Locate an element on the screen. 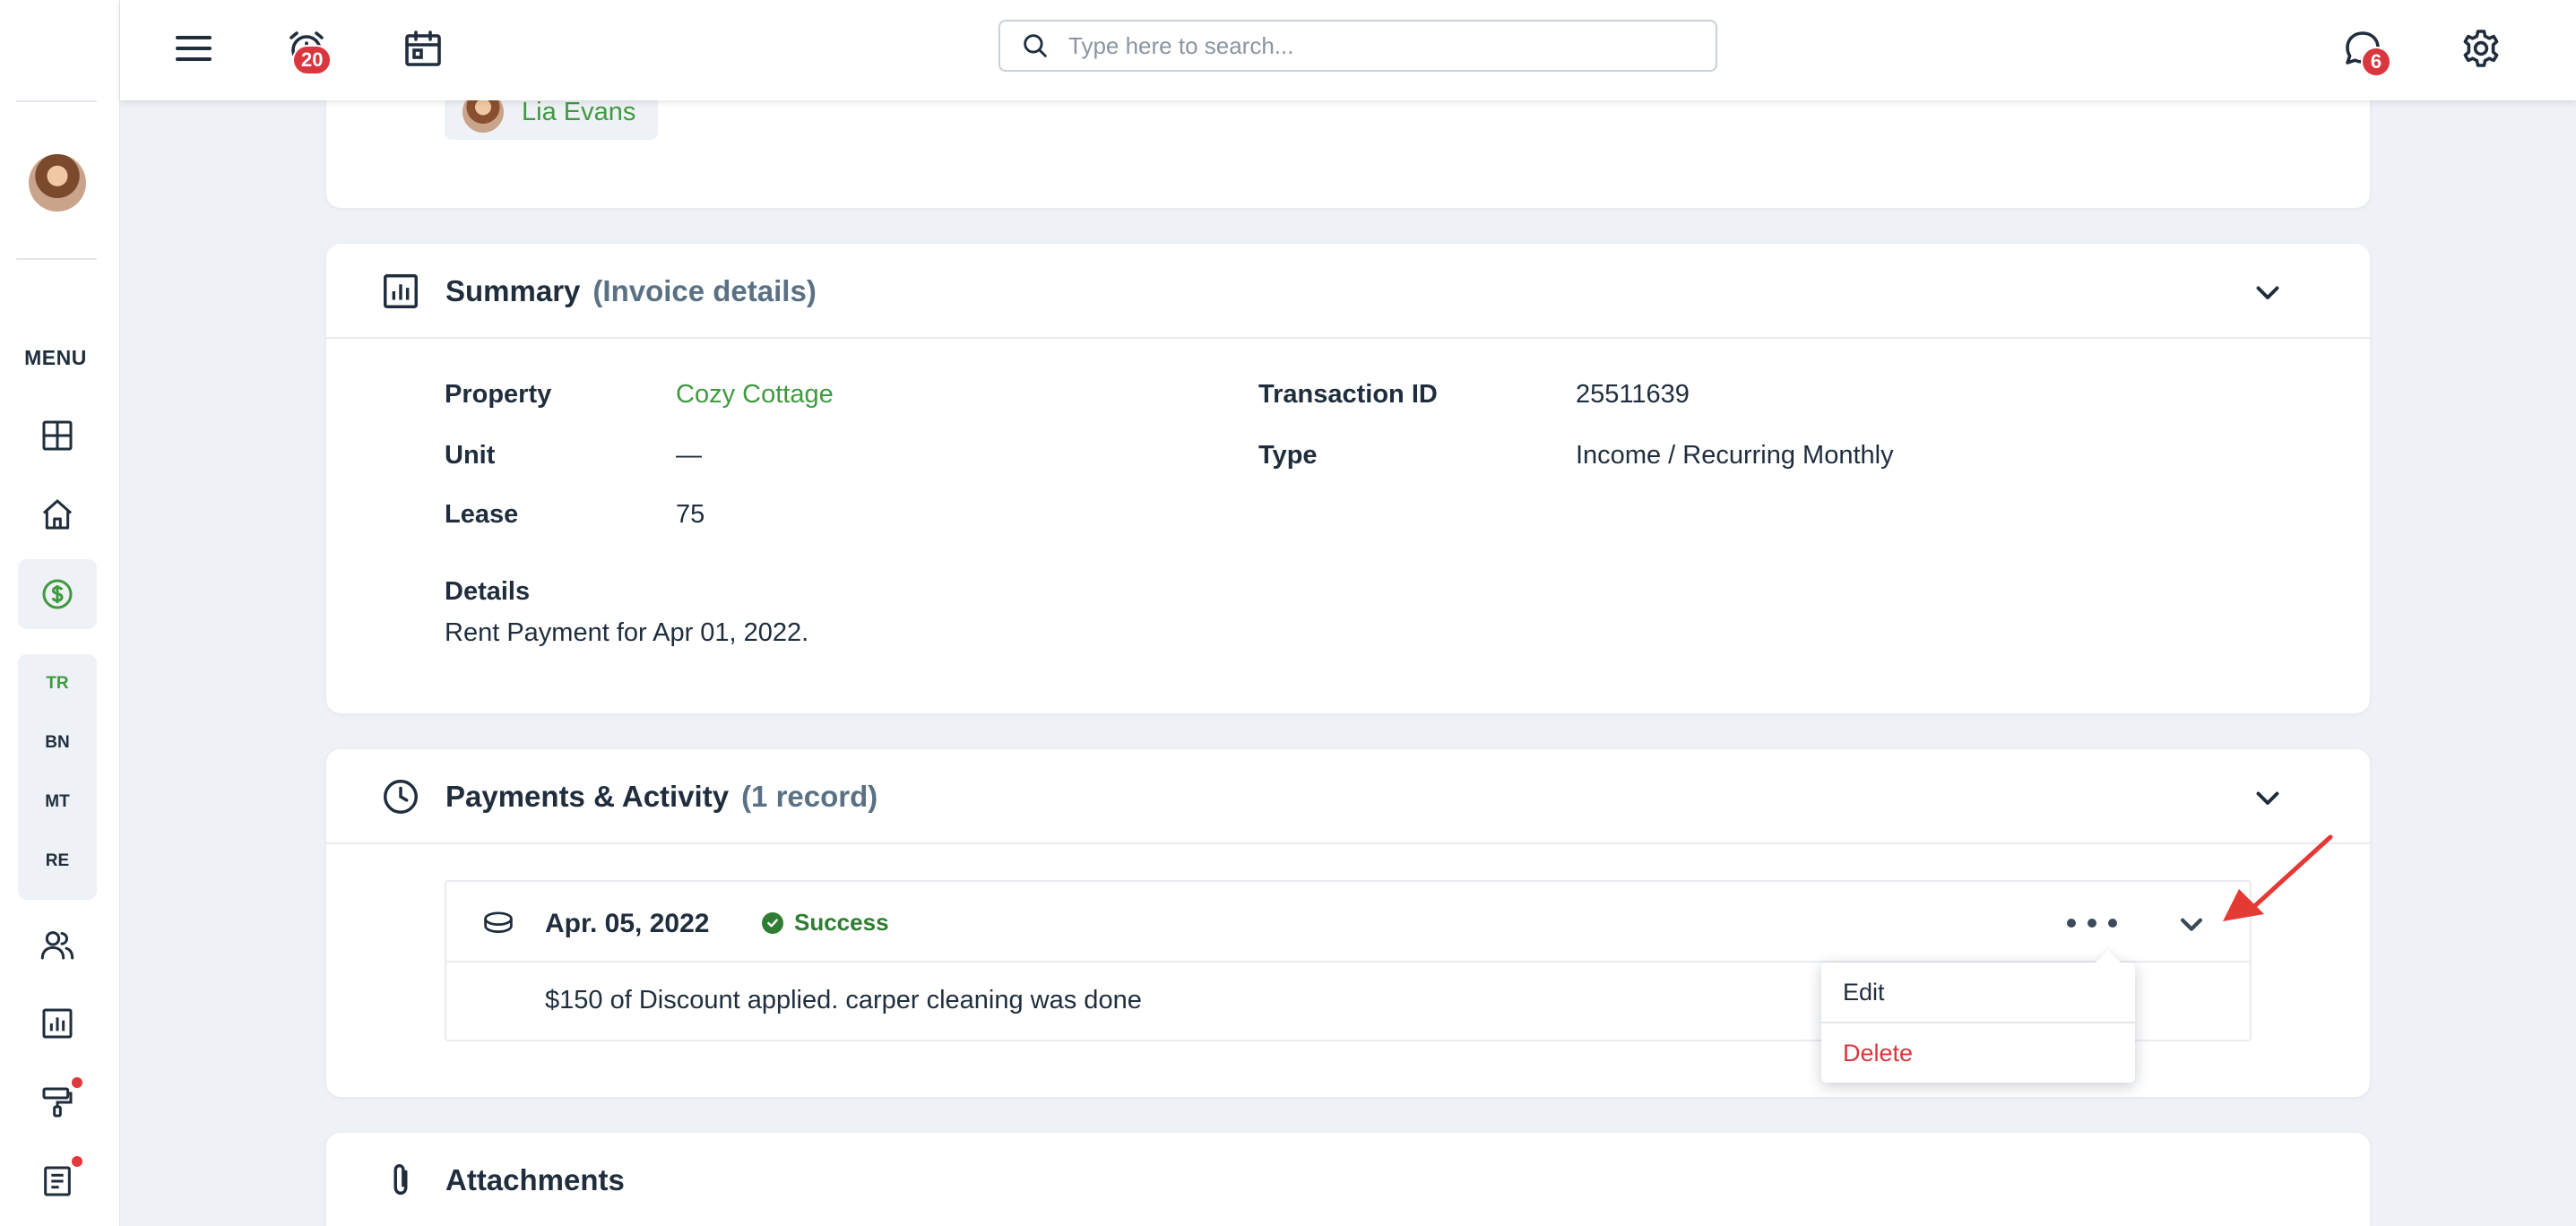 This screenshot has height=1226, width=2576. top-bar: 20 6 is located at coordinates (1348, 50).